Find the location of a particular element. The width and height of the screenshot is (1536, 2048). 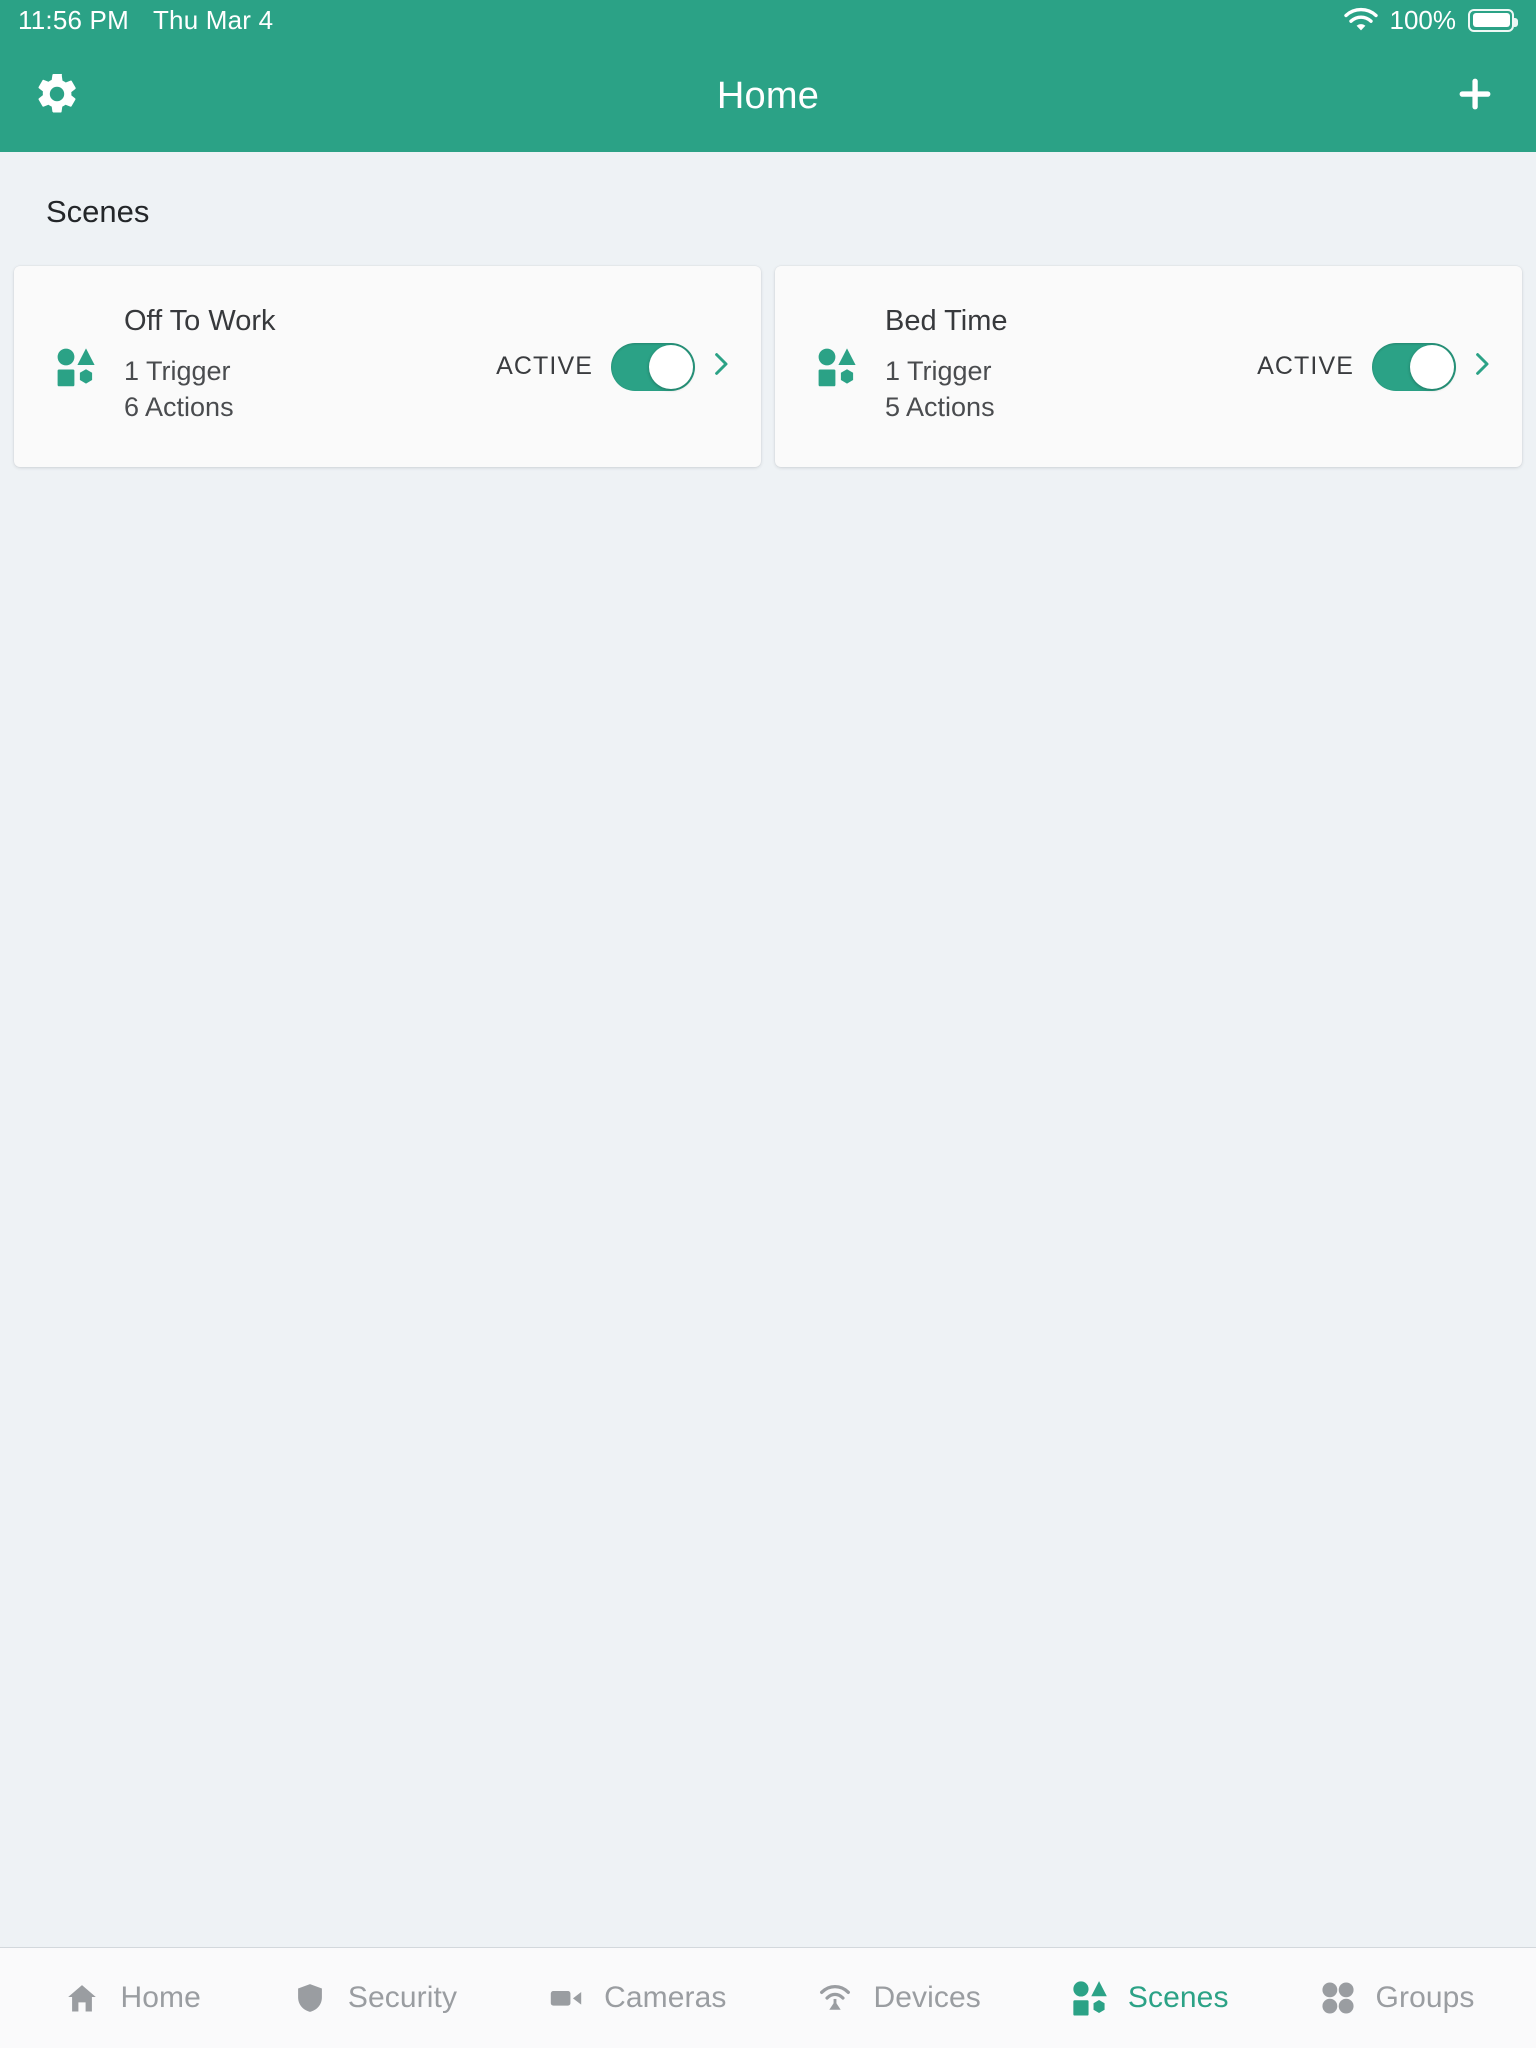

section-title-scenes: Scenes is located at coordinates (98, 211).